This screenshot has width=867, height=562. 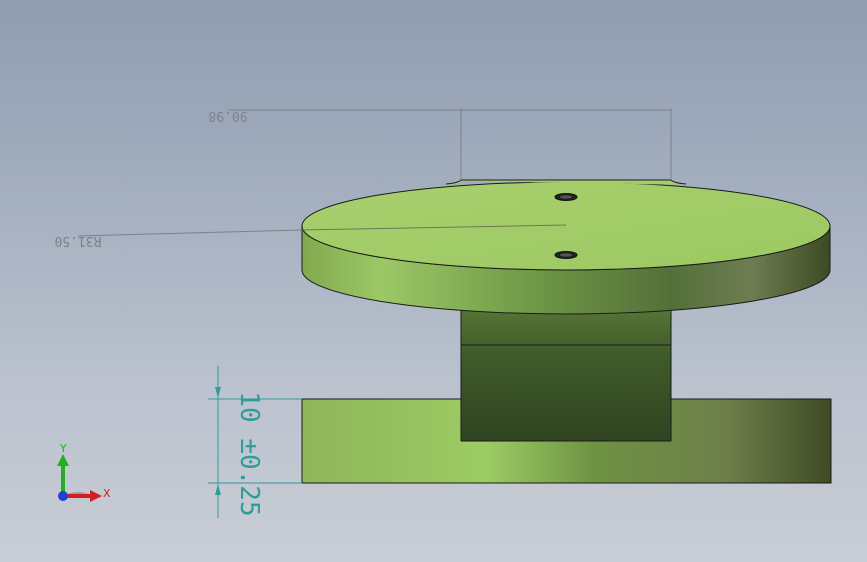 I want to click on hole-bottom, so click(x=566, y=255).